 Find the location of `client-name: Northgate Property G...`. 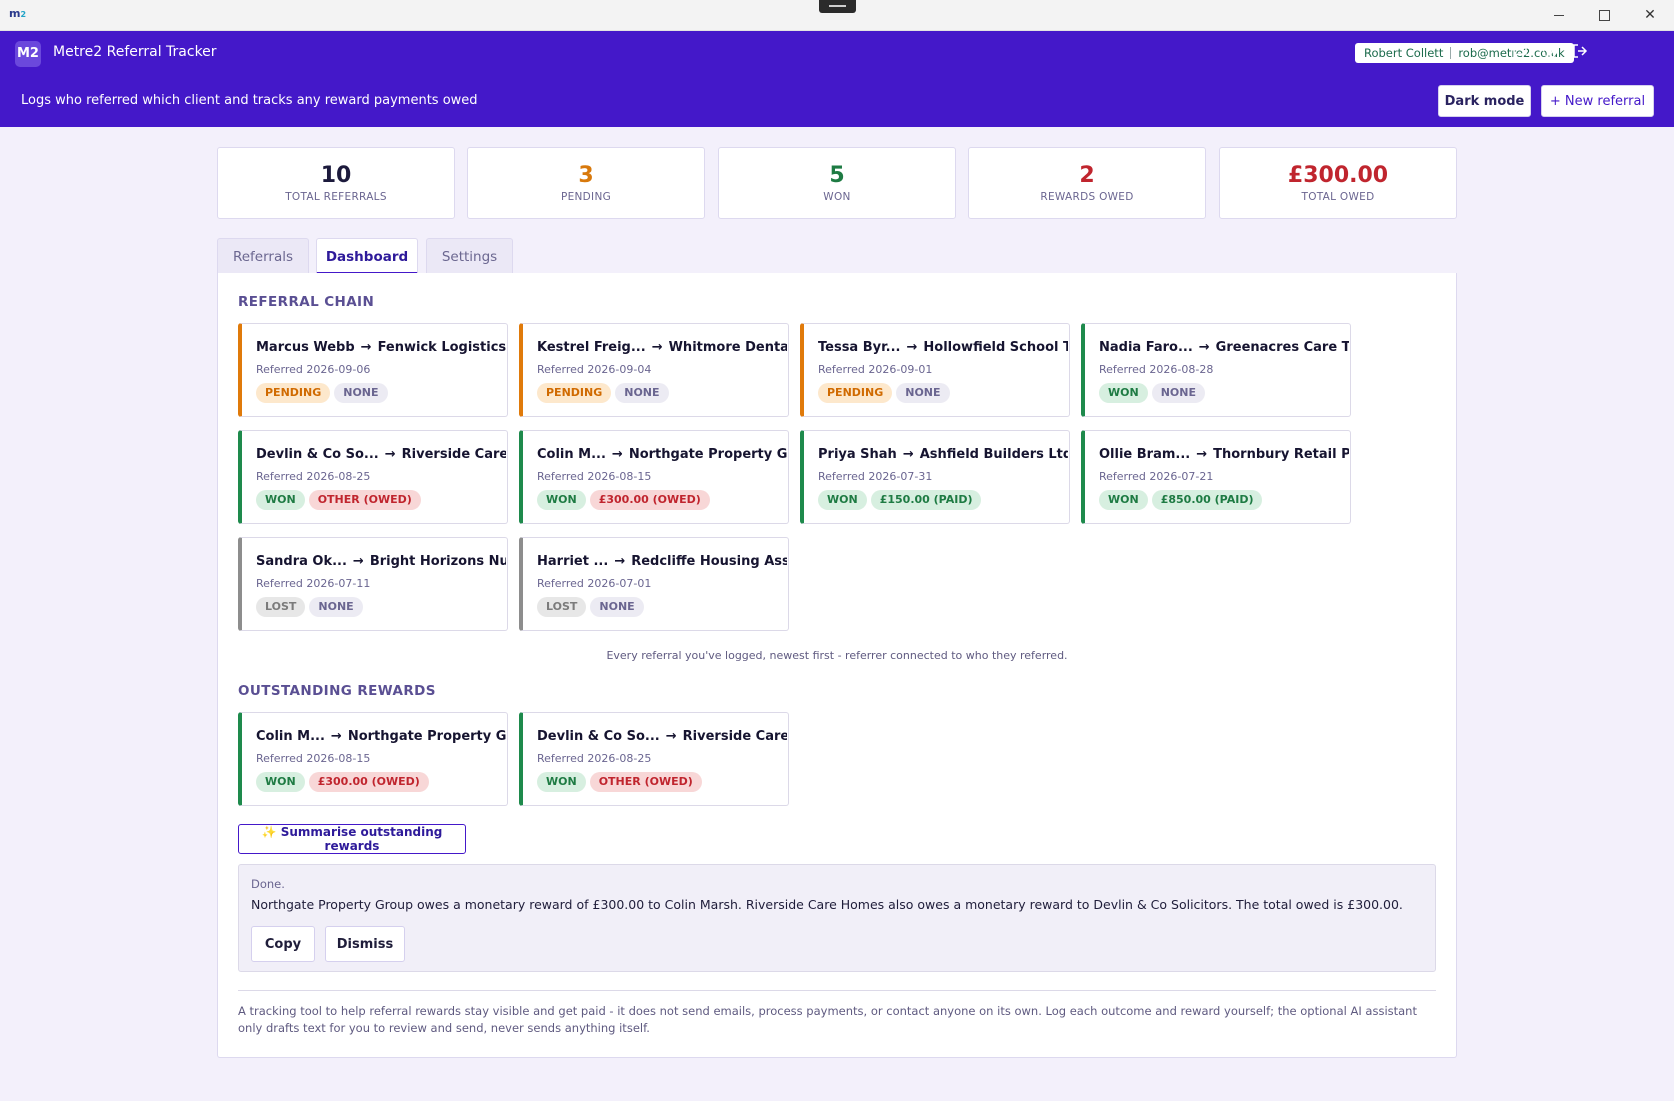

client-name: Northgate Property G... is located at coordinates (426, 736).